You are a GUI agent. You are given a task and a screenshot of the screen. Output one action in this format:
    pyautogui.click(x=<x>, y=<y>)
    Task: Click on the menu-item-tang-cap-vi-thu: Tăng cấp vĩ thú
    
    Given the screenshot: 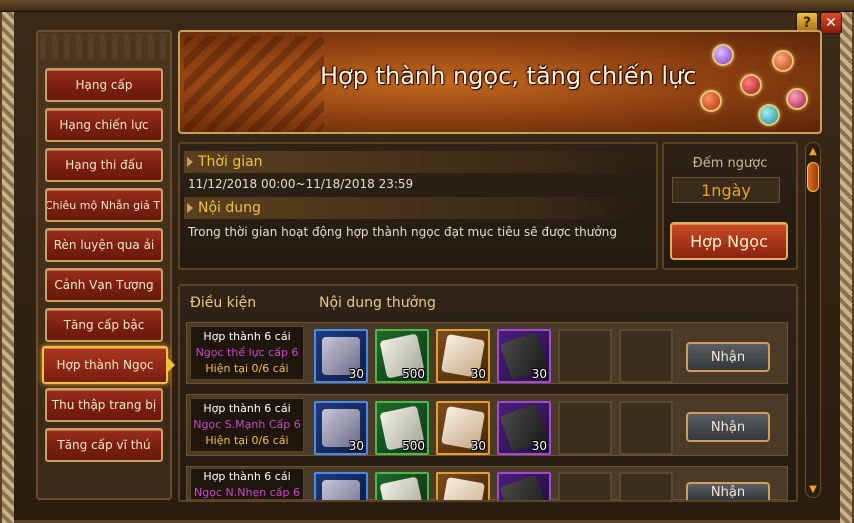 What is the action you would take?
    pyautogui.click(x=104, y=445)
    